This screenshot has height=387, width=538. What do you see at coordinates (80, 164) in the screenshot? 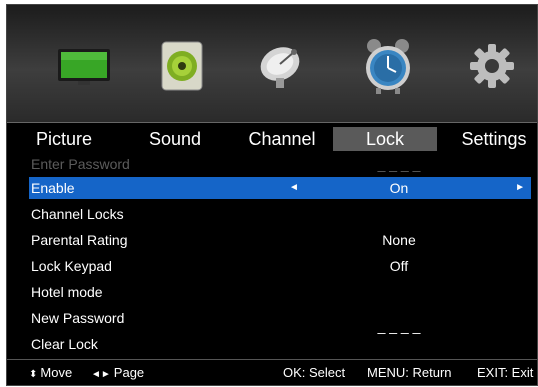
I see `enter-password-label: Enter Password` at bounding box center [80, 164].